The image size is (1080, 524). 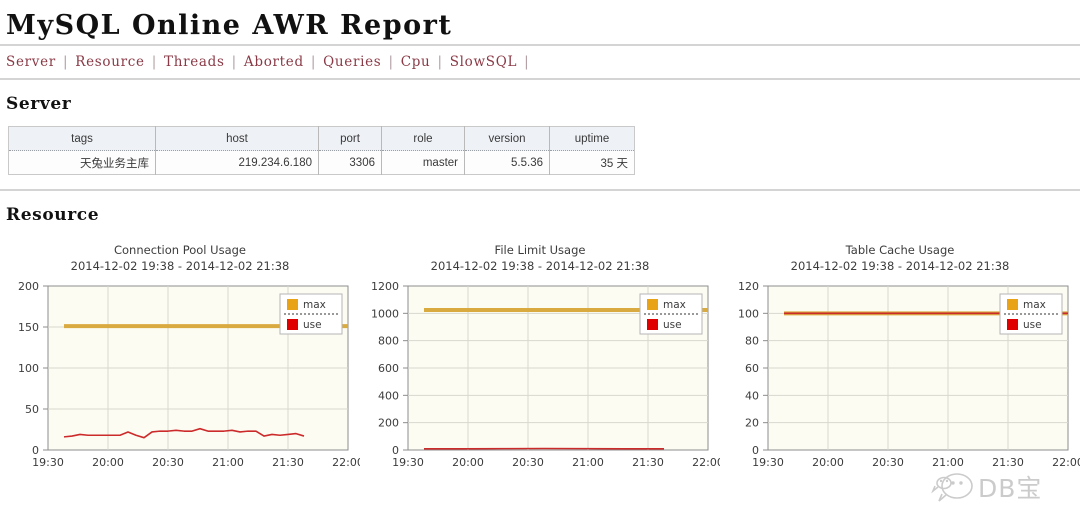 What do you see at coordinates (416, 62) in the screenshot?
I see `nav-link-cpu: Cpu` at bounding box center [416, 62].